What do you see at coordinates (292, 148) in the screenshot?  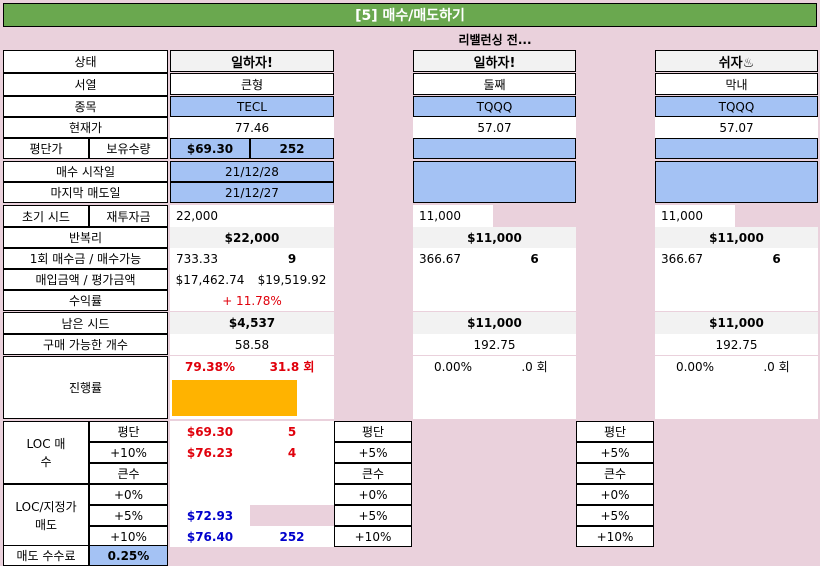 I see `col1-qty: 252` at bounding box center [292, 148].